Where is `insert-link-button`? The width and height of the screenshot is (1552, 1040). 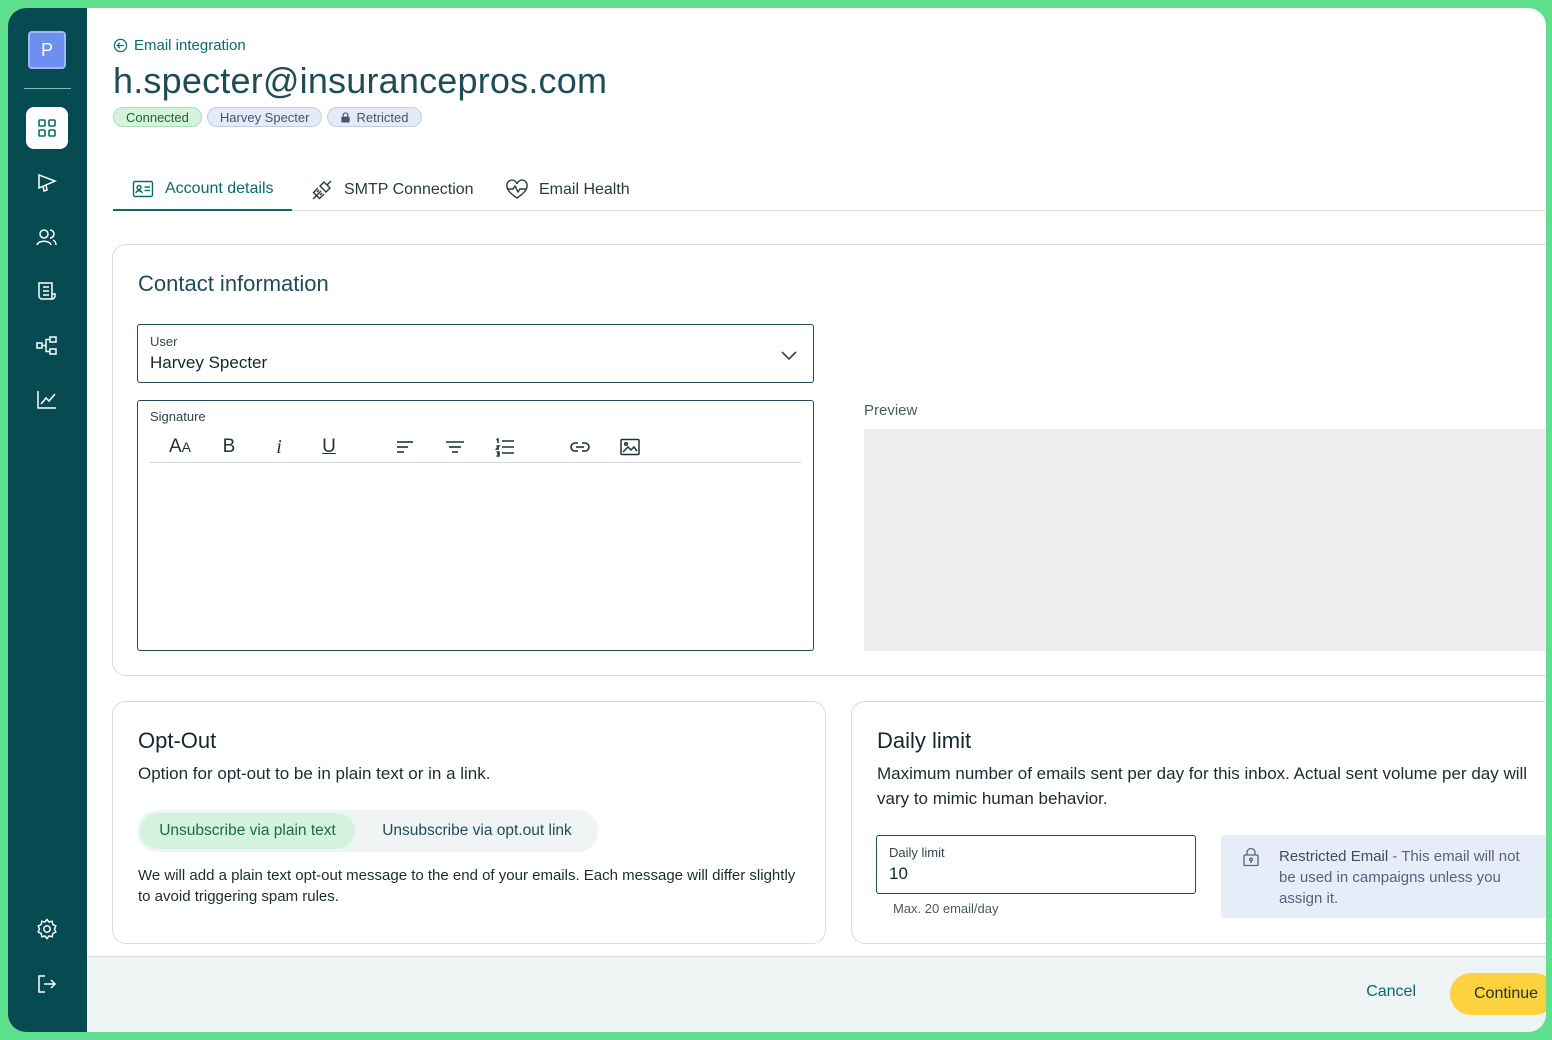 insert-link-button is located at coordinates (580, 447).